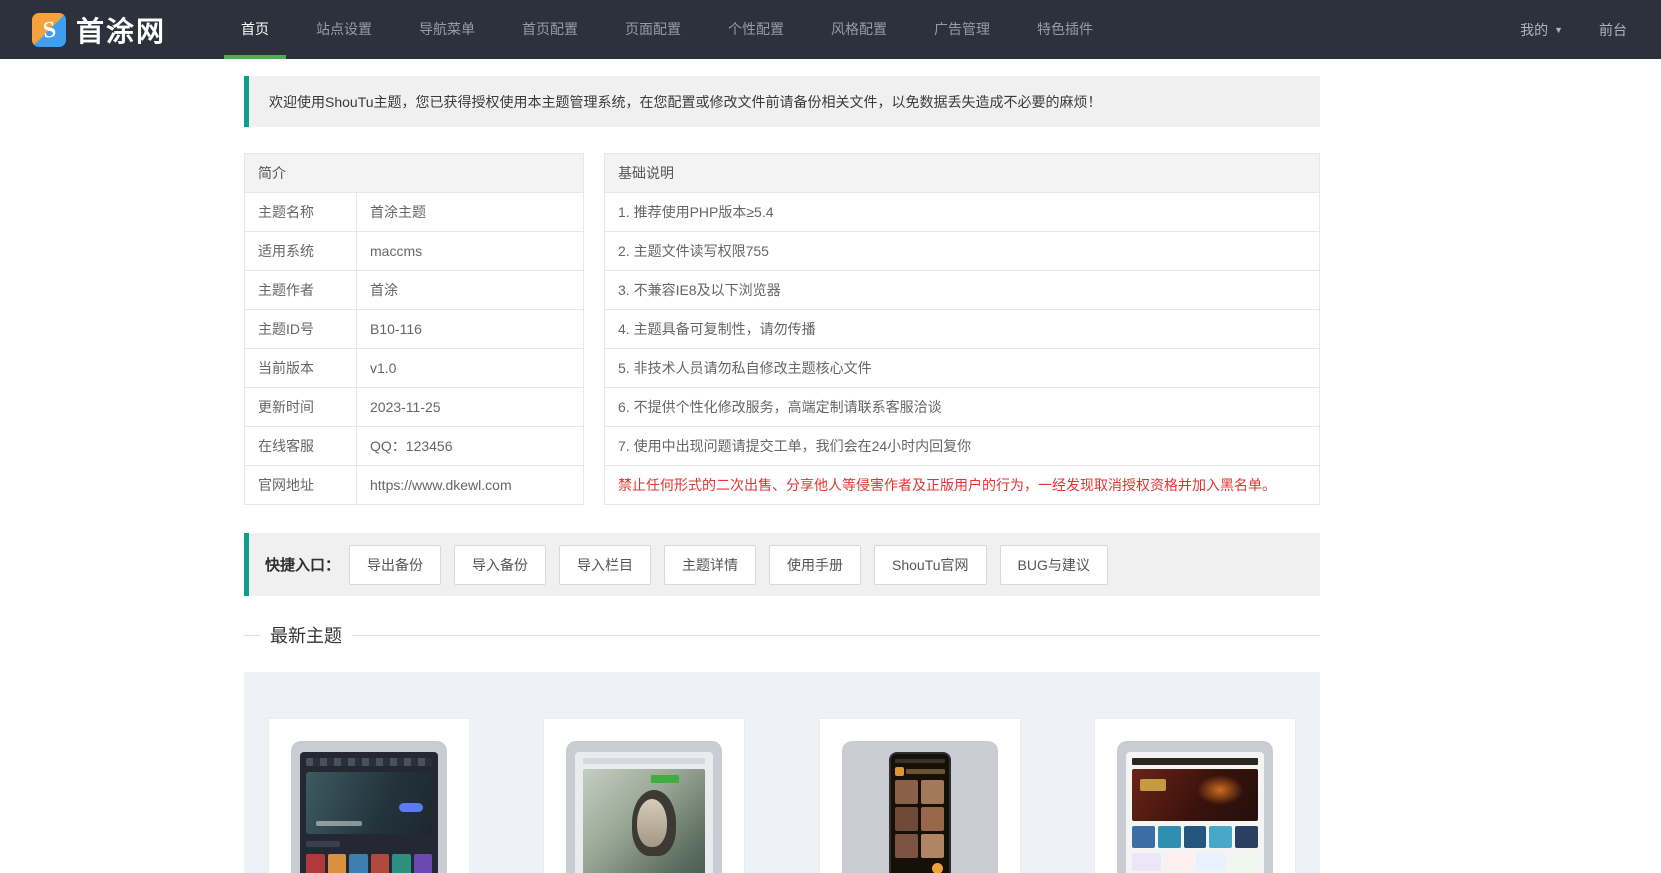 The width and height of the screenshot is (1661, 873). I want to click on my-dropdown: 我的 ▼, so click(1541, 30).